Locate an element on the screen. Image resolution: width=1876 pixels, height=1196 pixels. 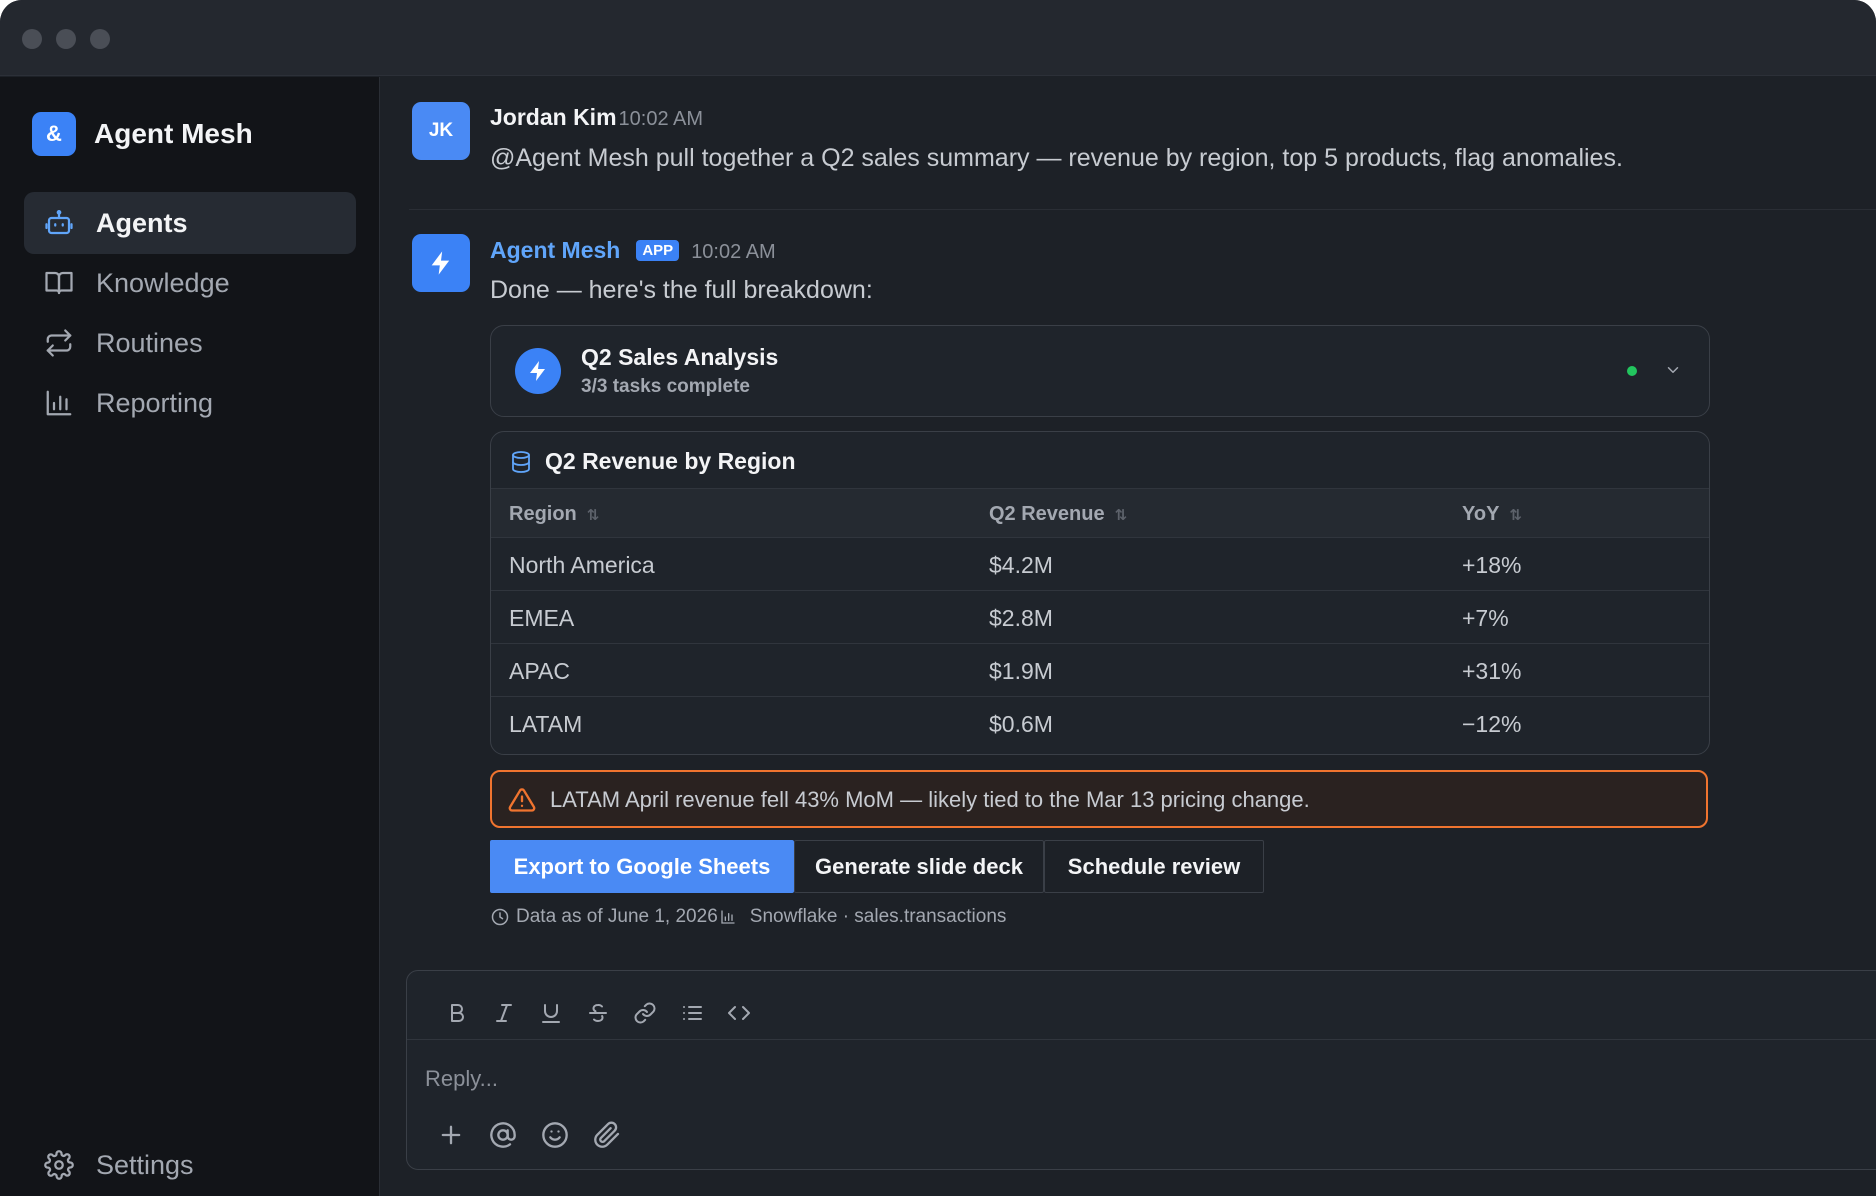
brand-name: Agent Mesh is located at coordinates (173, 133).